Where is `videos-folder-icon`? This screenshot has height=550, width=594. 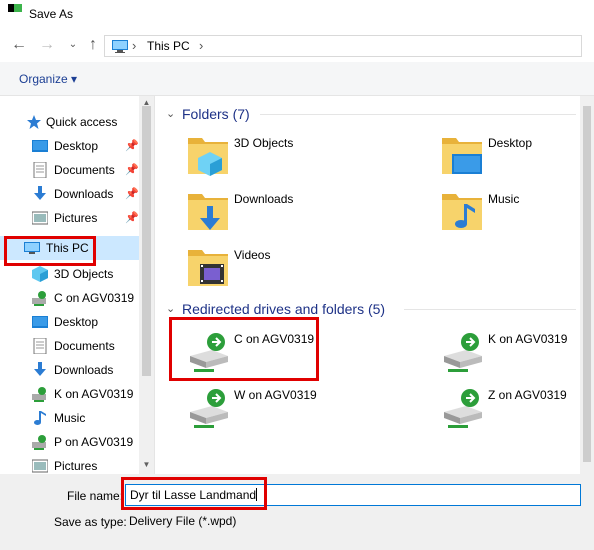 videos-folder-icon is located at coordinates (208, 268).